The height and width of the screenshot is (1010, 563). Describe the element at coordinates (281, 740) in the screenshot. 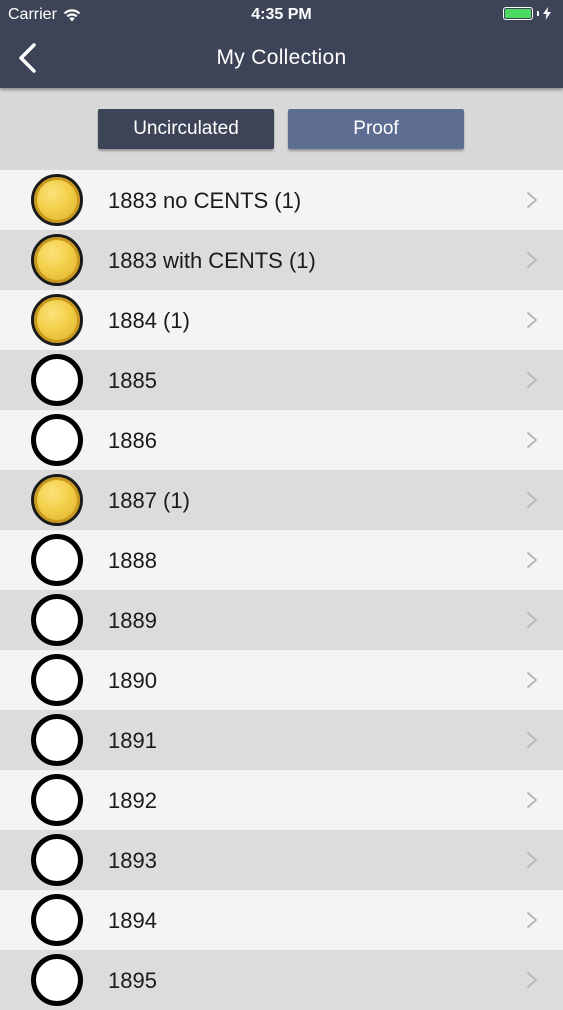

I see `list-item: 1891` at that location.